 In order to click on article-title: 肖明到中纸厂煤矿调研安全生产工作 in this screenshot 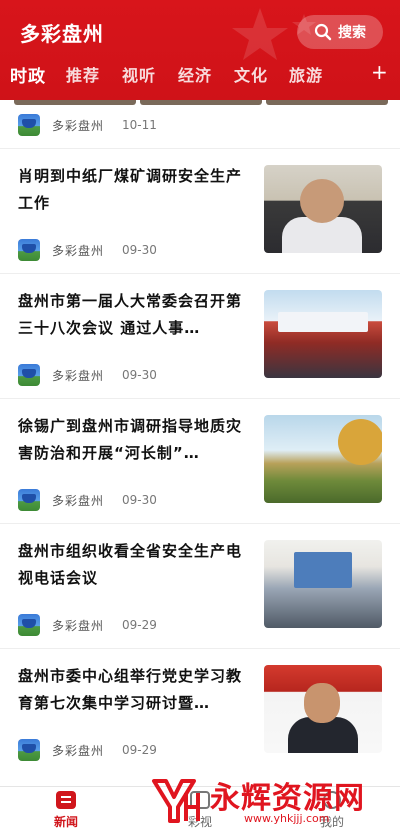, I will do `click(134, 190)`.